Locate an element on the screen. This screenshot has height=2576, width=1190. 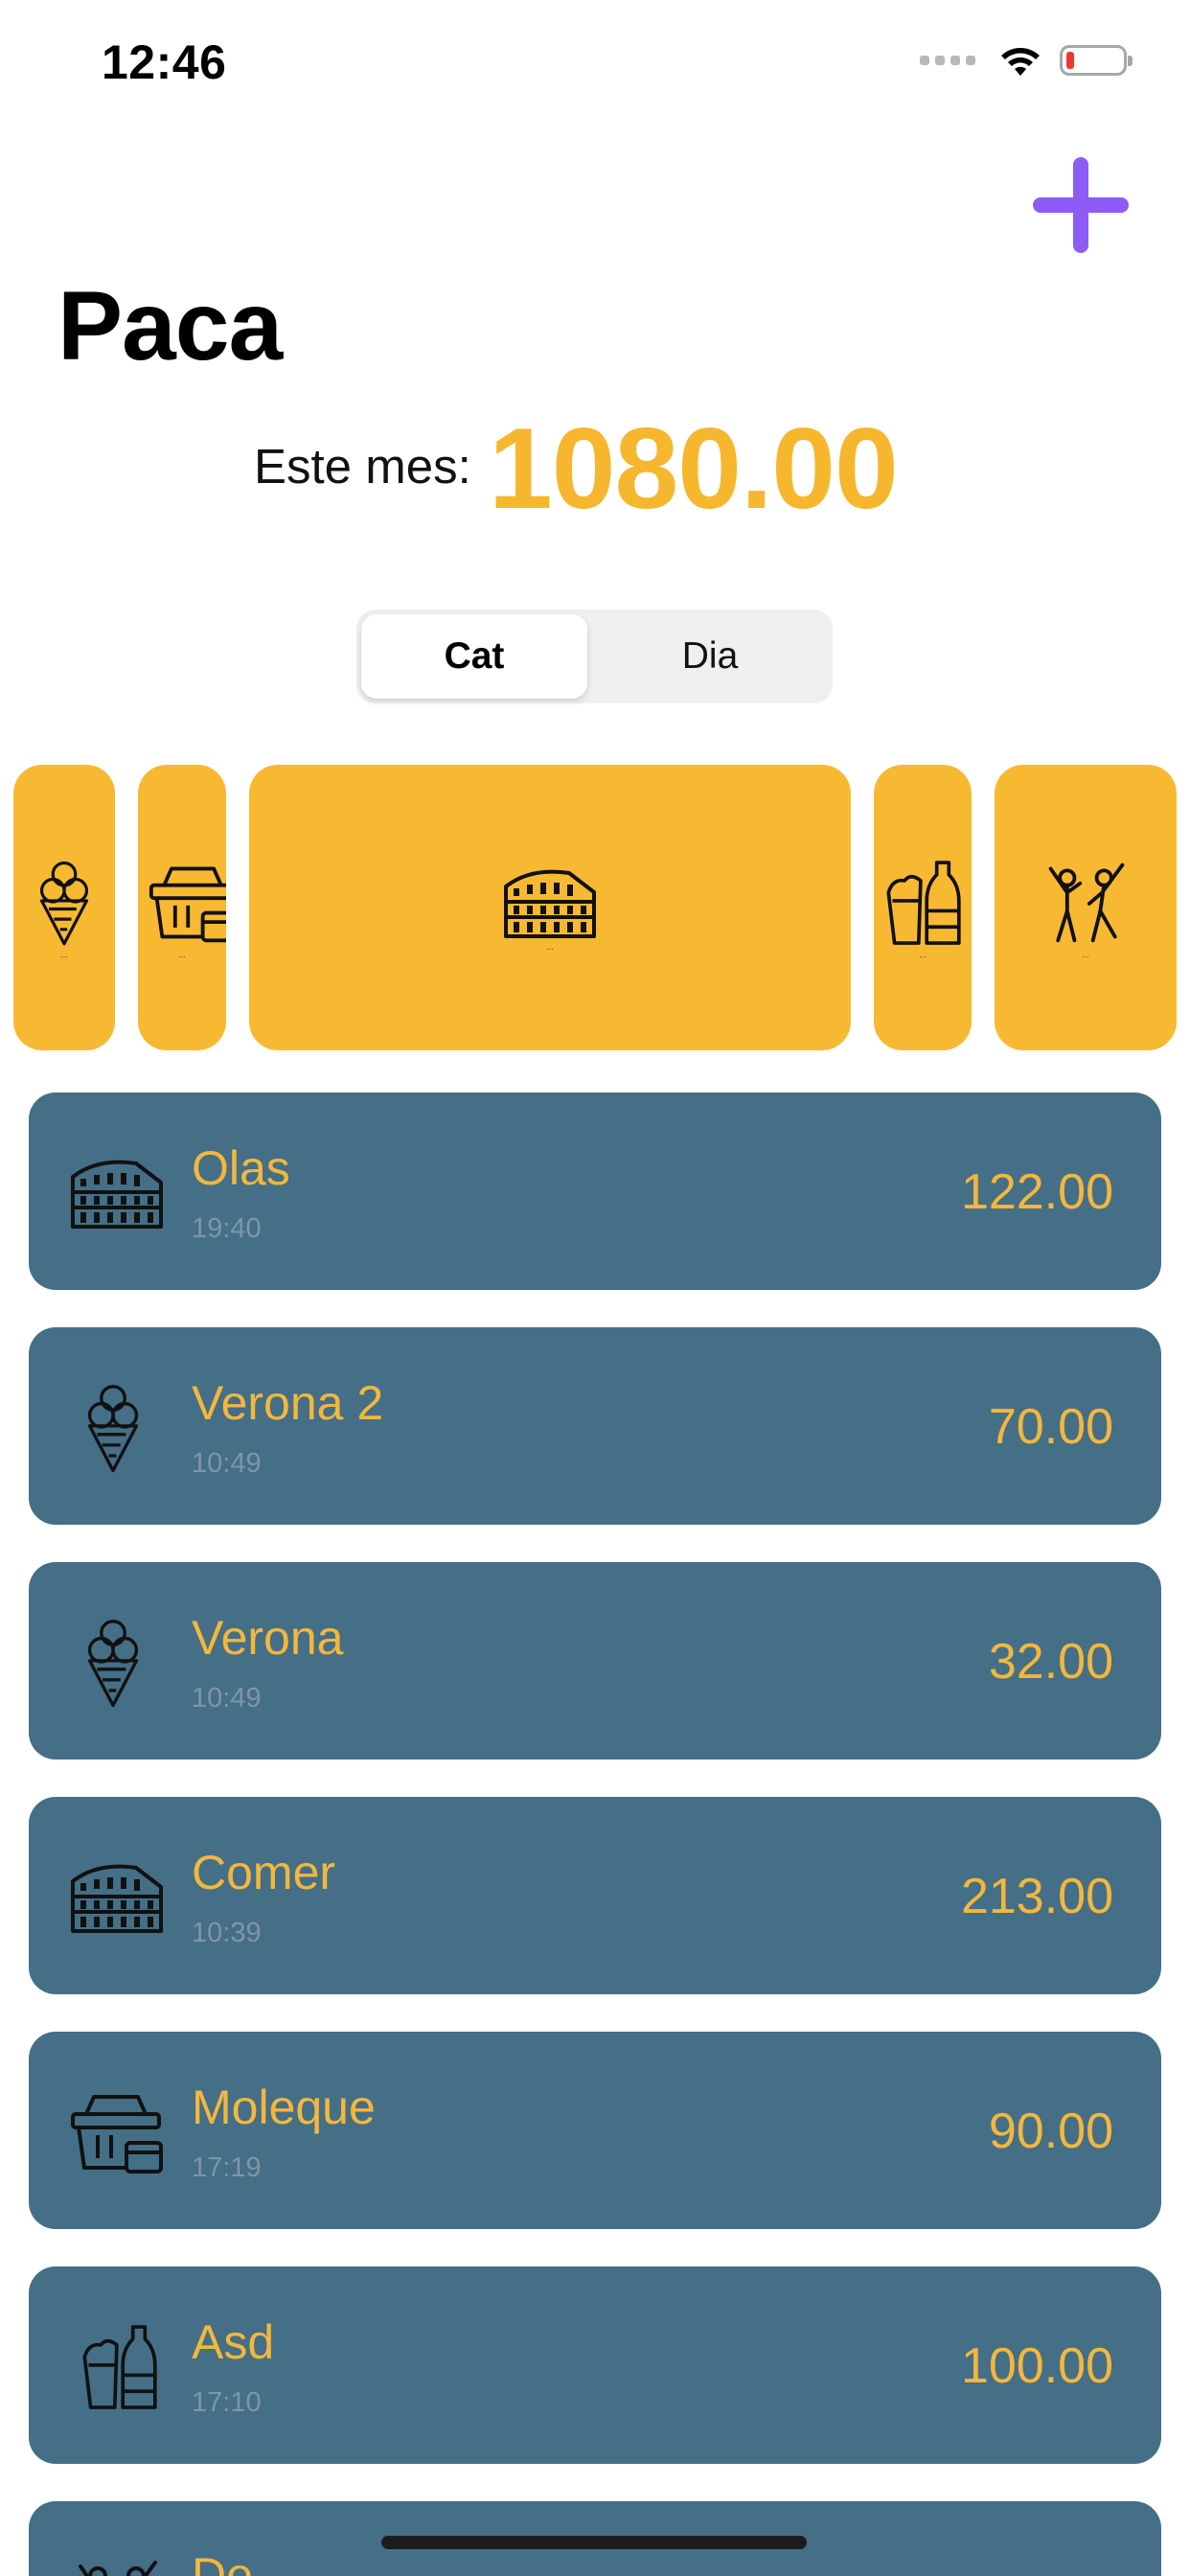
expense-name: Olas is located at coordinates (241, 1168).